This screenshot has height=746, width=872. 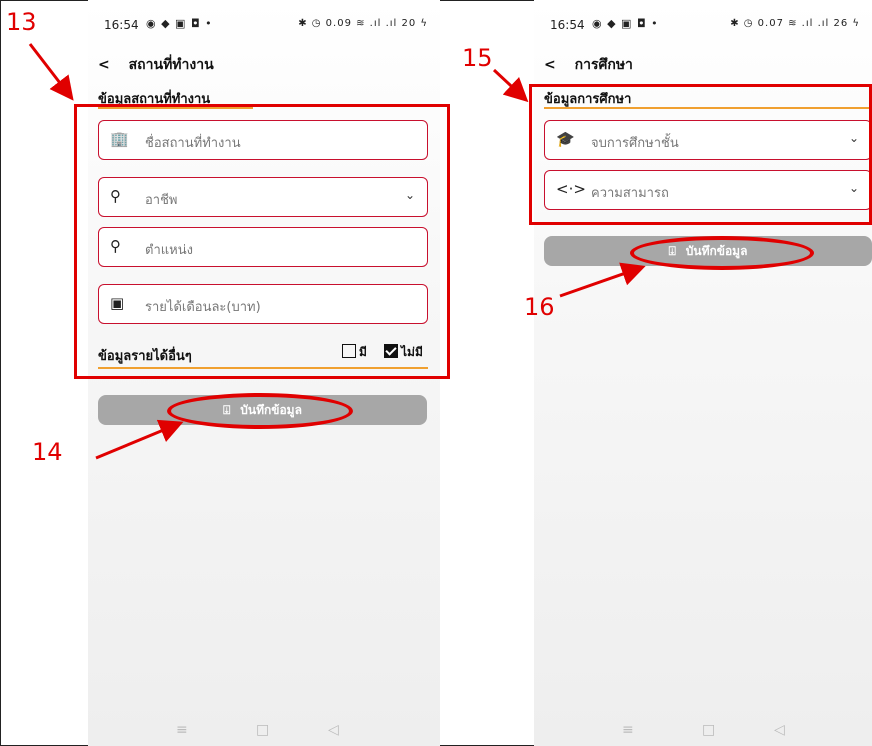 What do you see at coordinates (703, 26) in the screenshot?
I see `status-bar: 16:54 ◉ ◆ ▣ ◘ • ✱ ◷ 0.07 ≋ .ıl .ıl 26 ϟ` at bounding box center [703, 26].